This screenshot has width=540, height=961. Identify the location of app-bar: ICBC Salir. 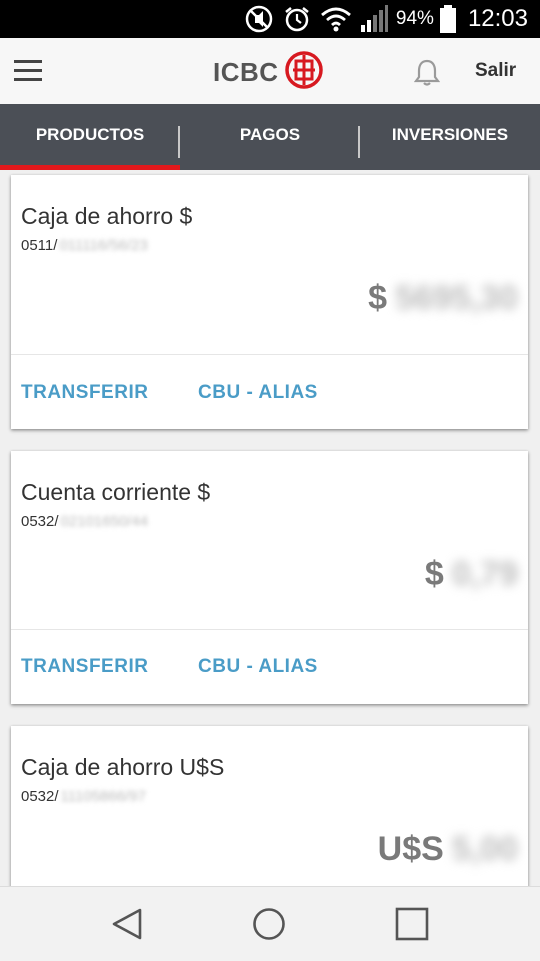
(270, 71).